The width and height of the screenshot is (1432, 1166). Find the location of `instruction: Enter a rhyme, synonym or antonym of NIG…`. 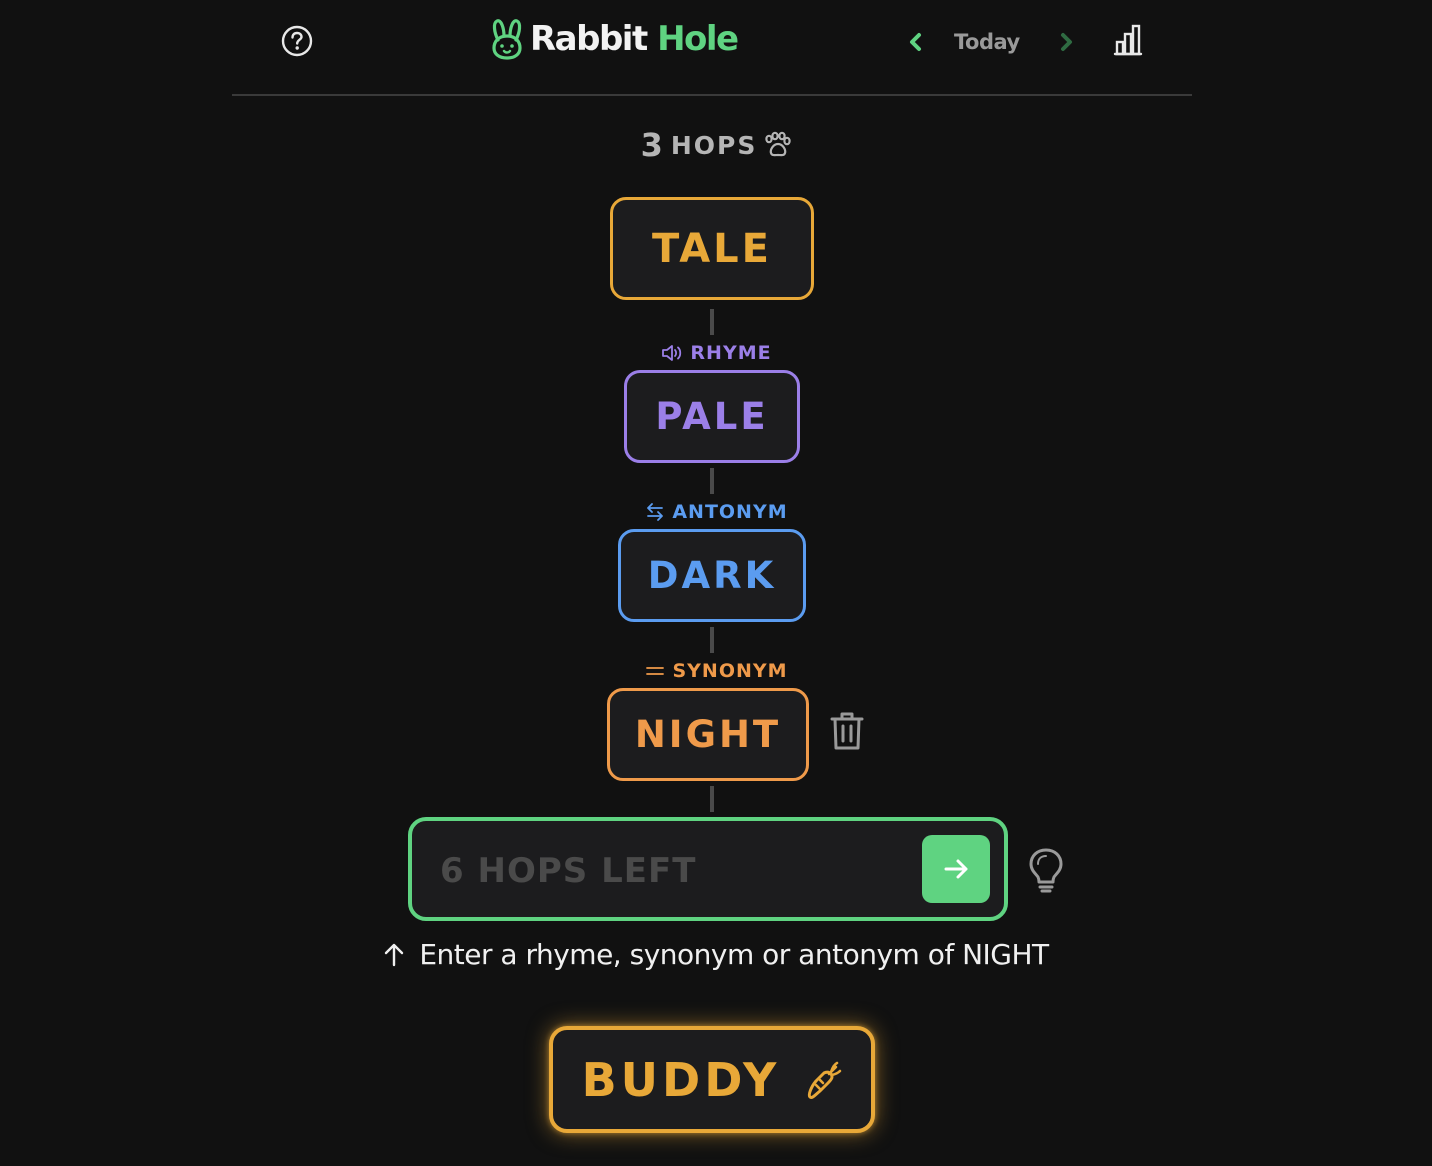

instruction: Enter a rhyme, synonym or antonym of NIG… is located at coordinates (716, 954).